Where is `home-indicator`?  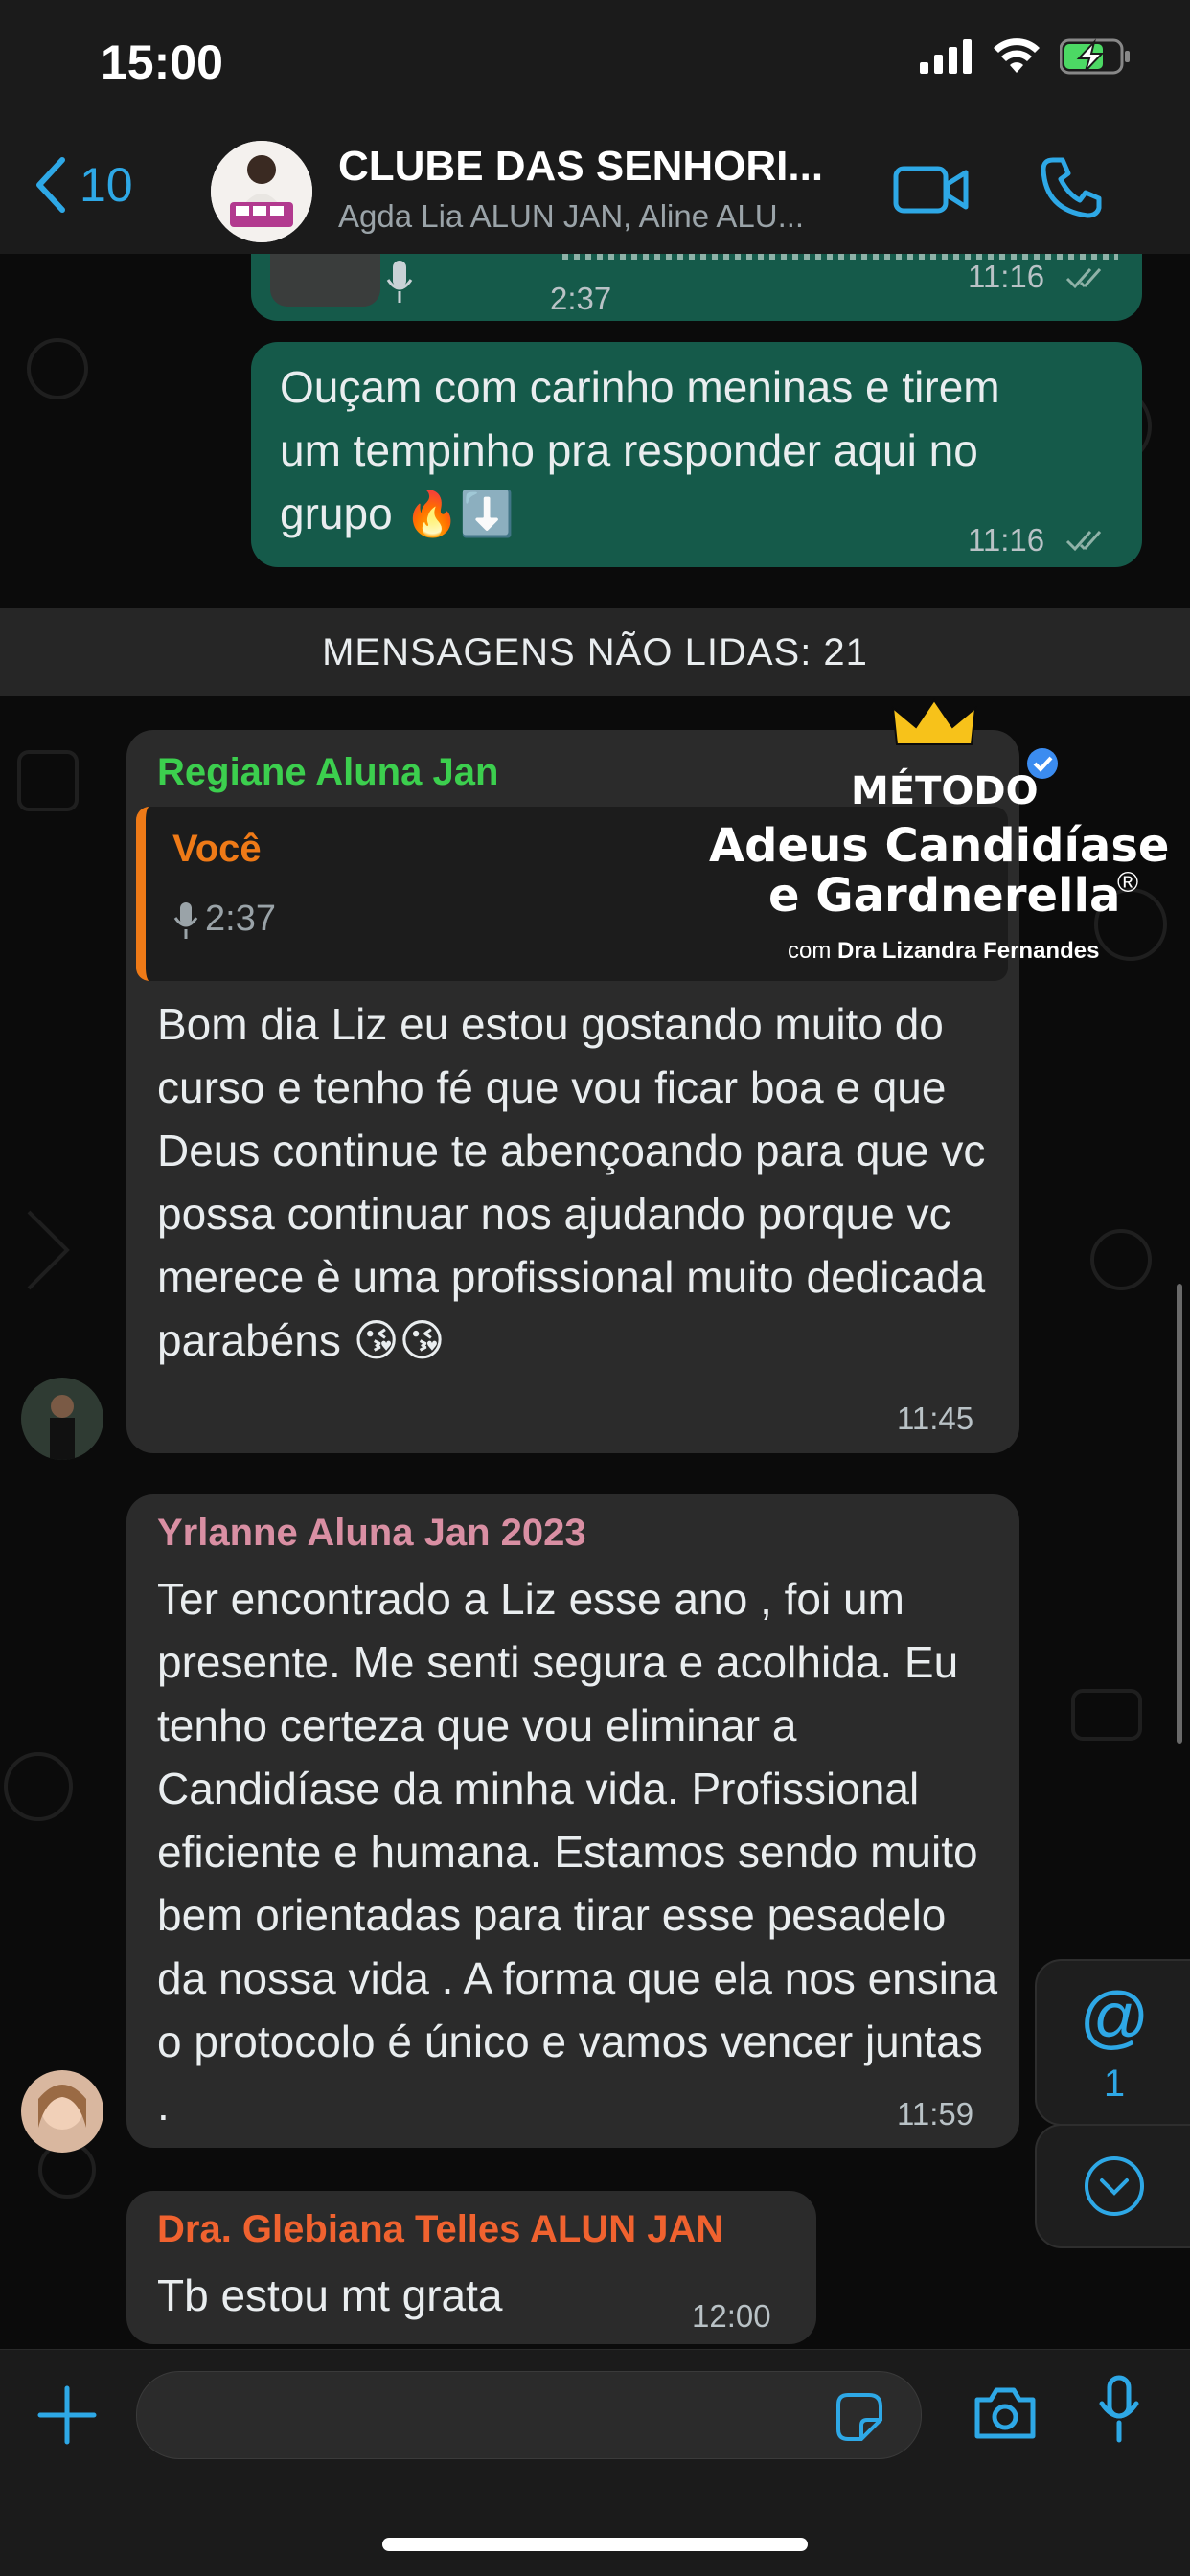
home-indicator is located at coordinates (595, 2545).